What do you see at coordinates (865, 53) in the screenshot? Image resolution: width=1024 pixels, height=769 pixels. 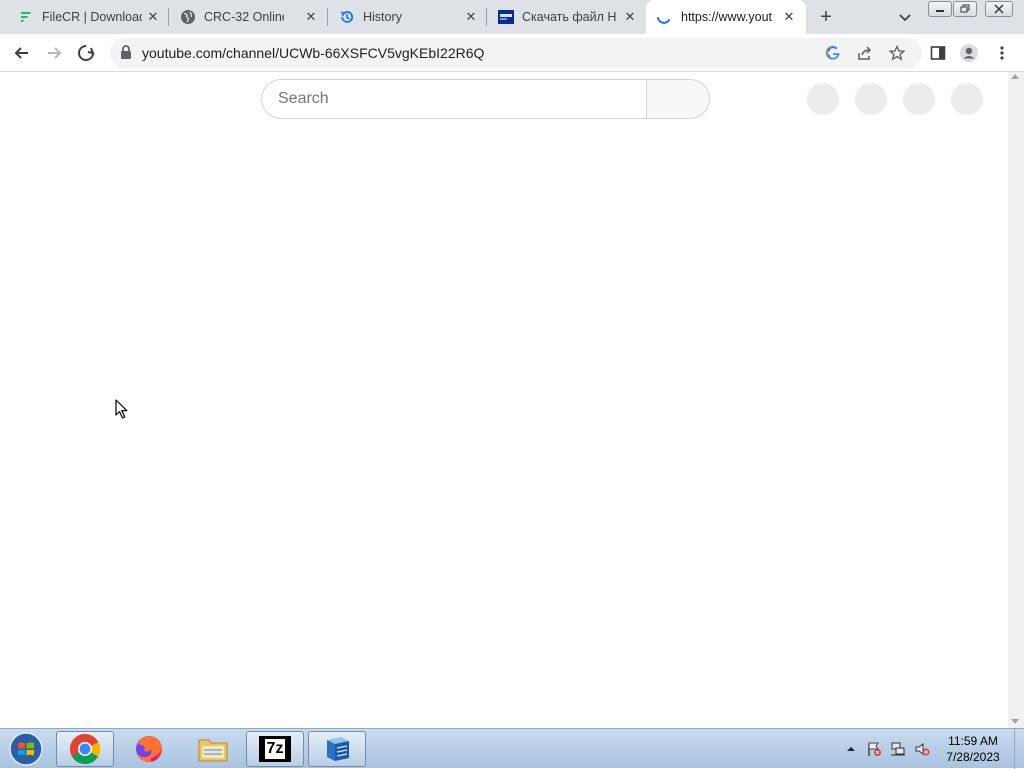 I see `share-icon` at bounding box center [865, 53].